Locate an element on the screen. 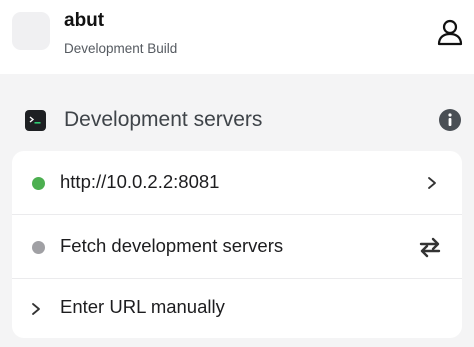  refresh-icon is located at coordinates (430, 247).